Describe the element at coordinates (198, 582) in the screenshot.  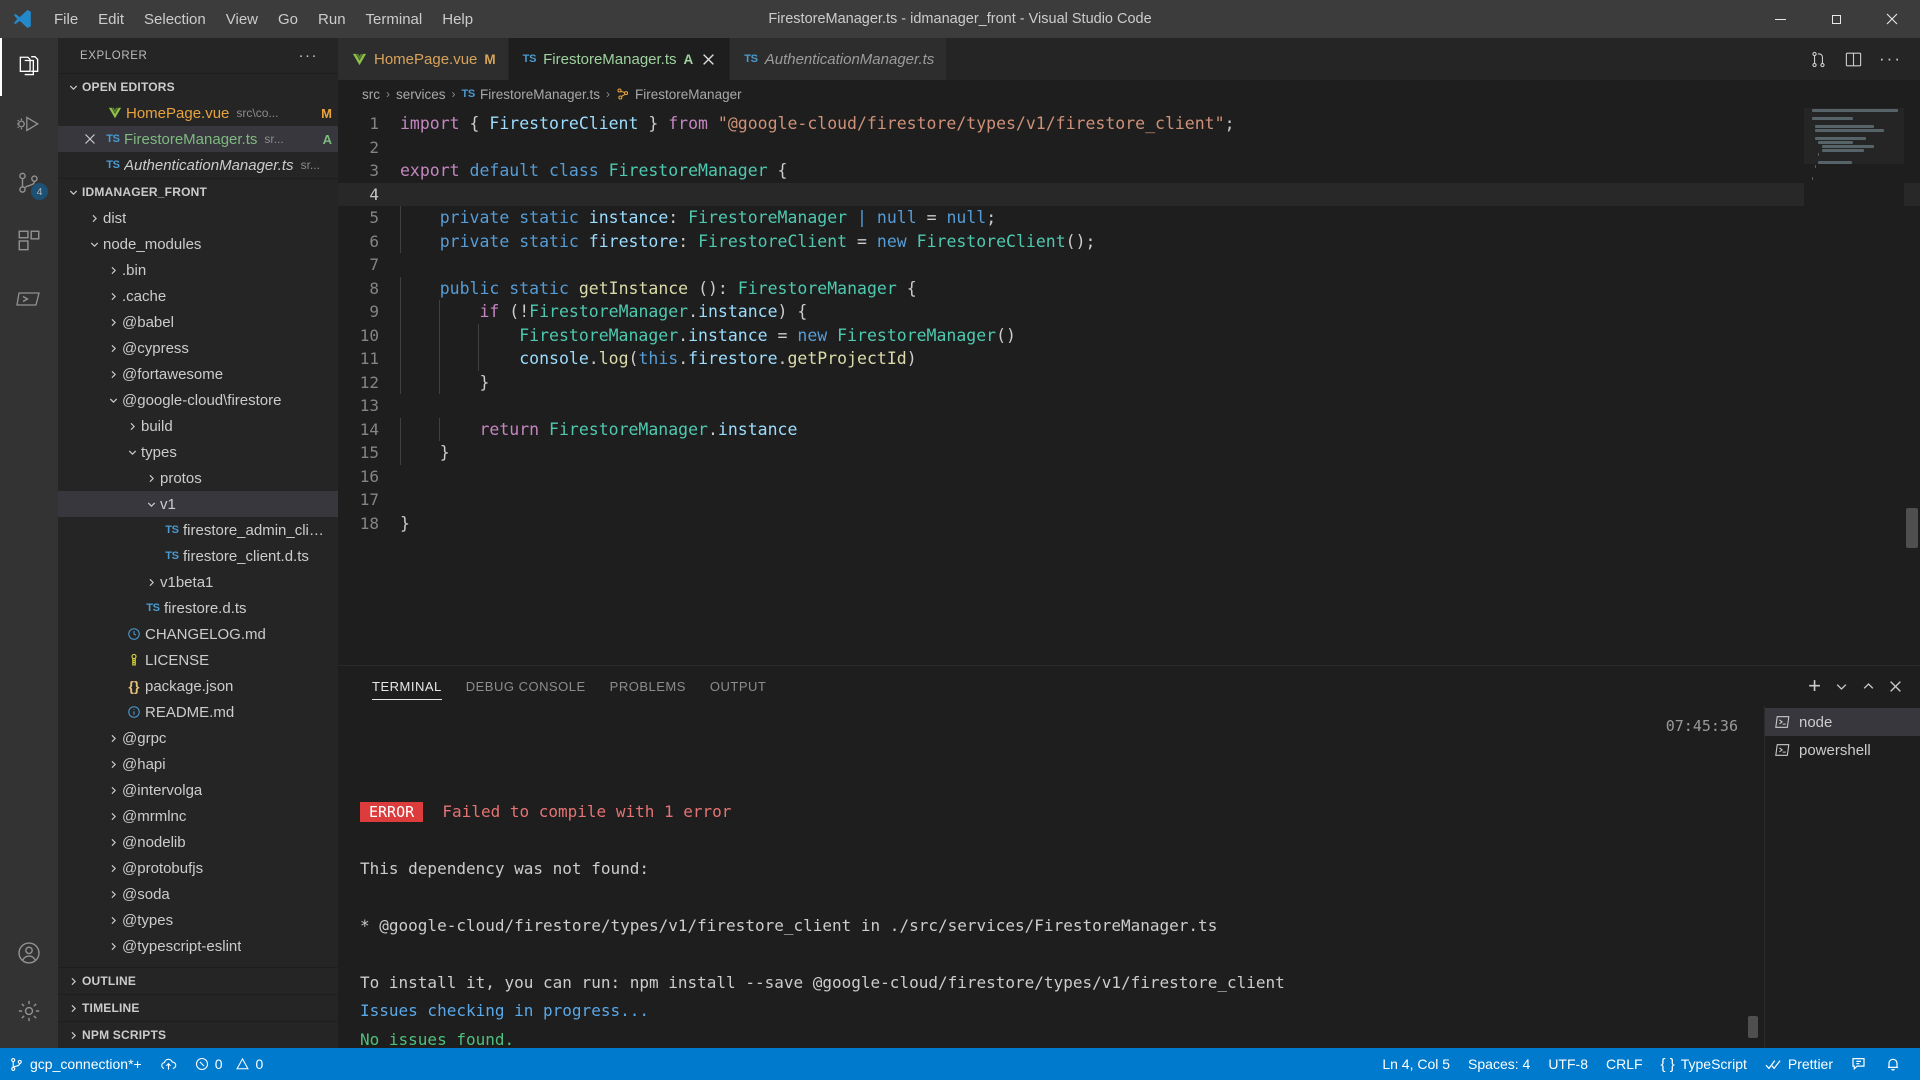
I see `tree-folder-row: v1beta1` at that location.